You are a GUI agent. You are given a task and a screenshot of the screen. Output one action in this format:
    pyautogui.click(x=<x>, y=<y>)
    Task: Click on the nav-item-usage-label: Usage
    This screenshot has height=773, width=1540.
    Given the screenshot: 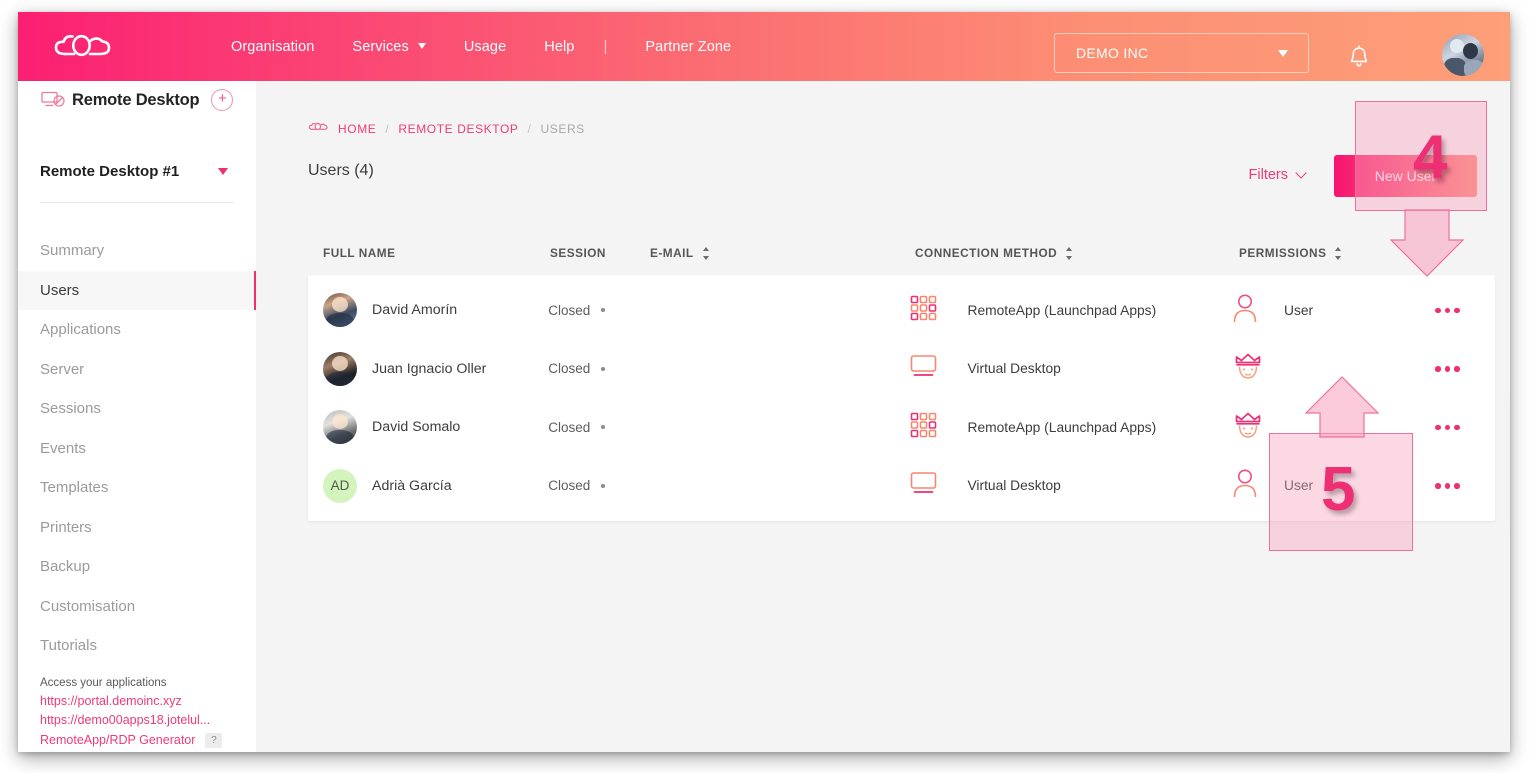 What is the action you would take?
    pyautogui.click(x=485, y=46)
    